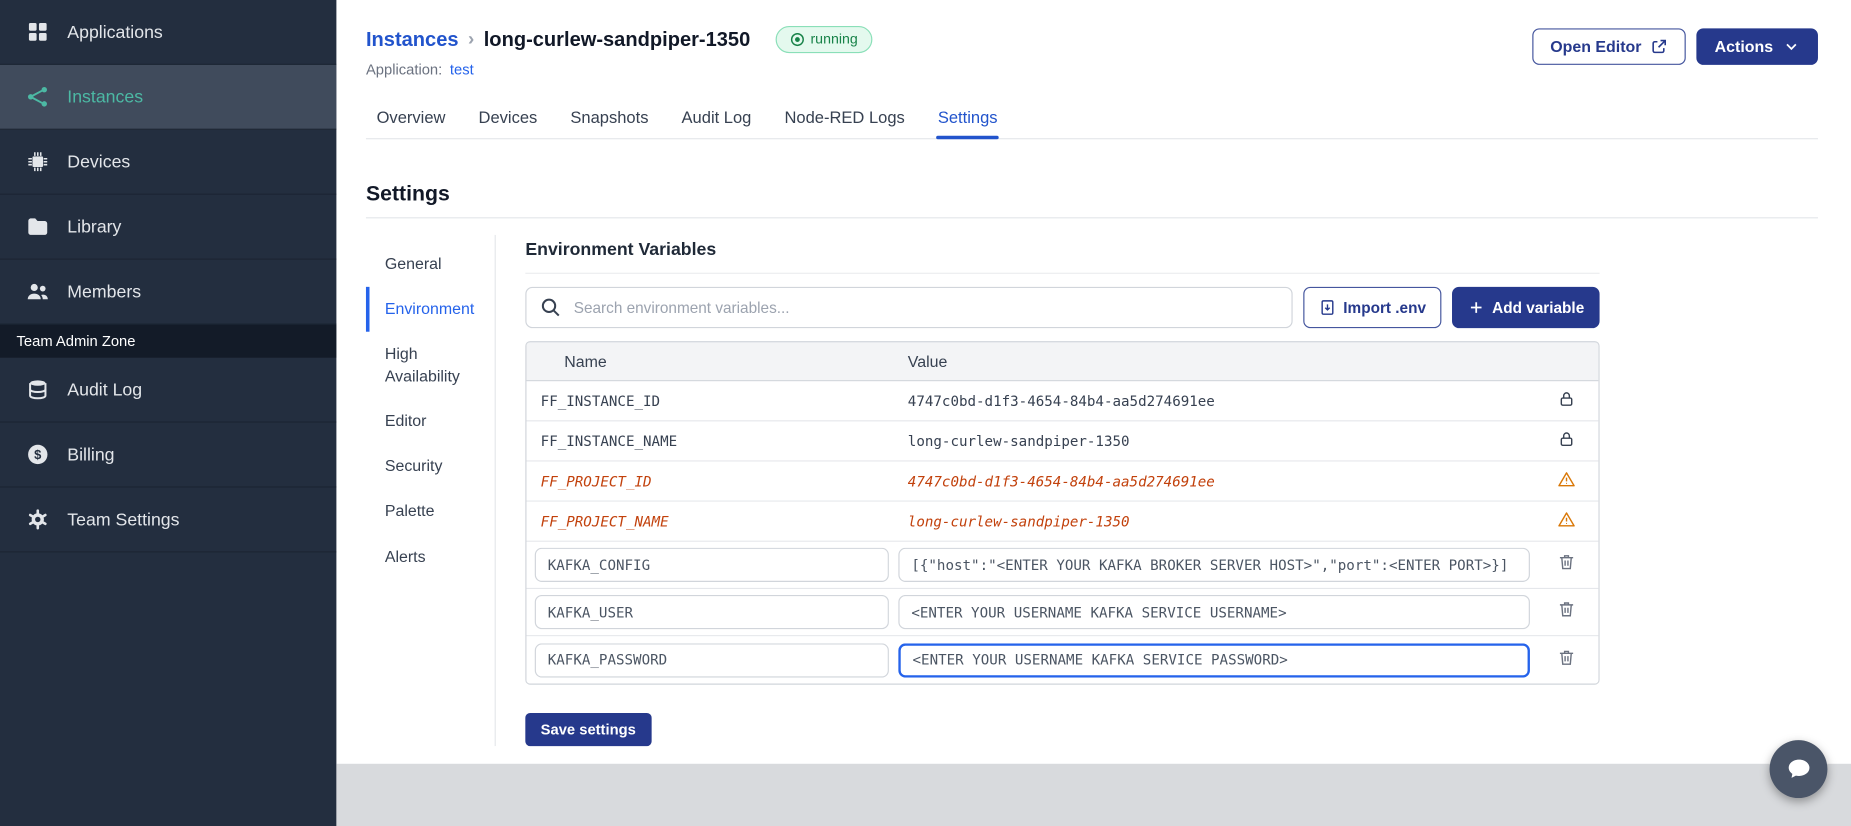 The width and height of the screenshot is (1851, 826). Describe the element at coordinates (609, 441) in the screenshot. I see `env-var-name: FF_INSTANCE_NAME` at that location.